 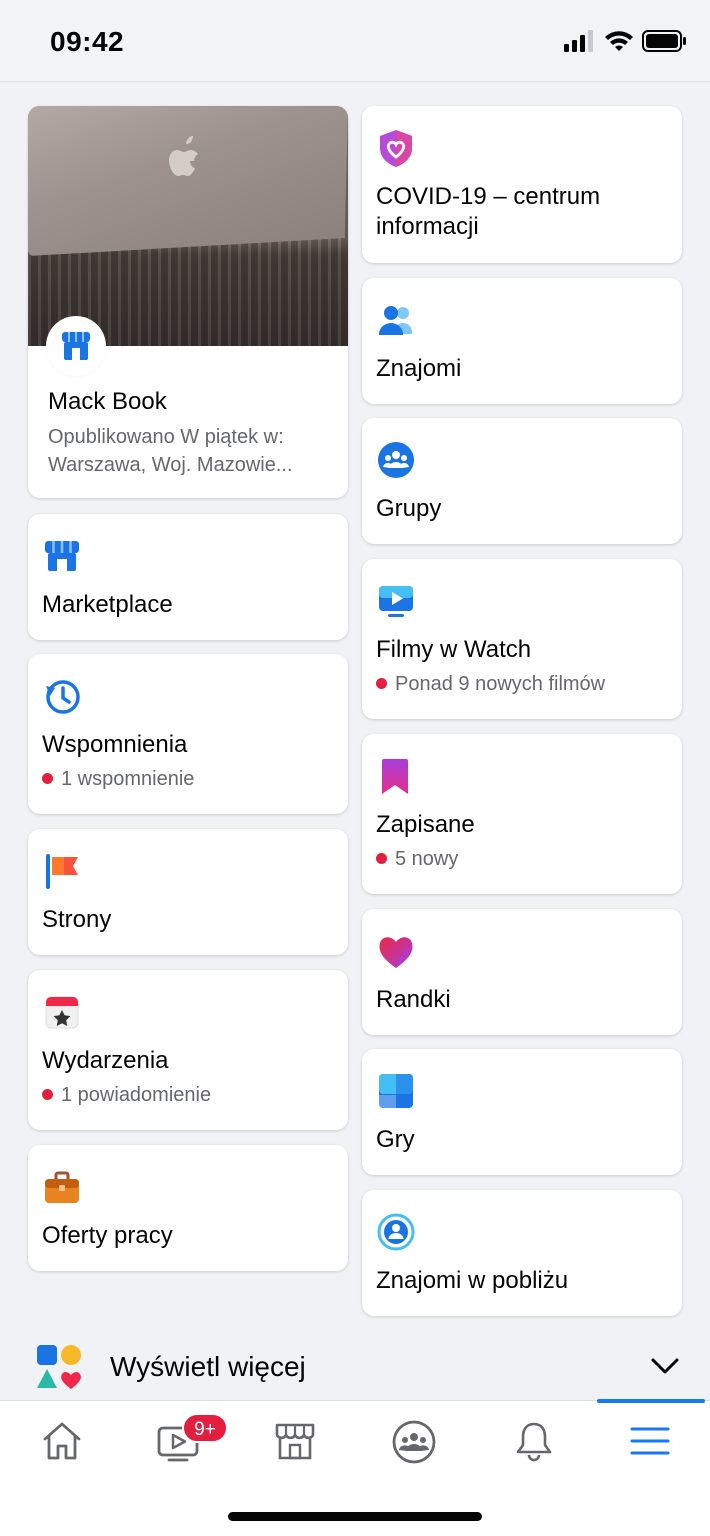 I want to click on wifi-icon, so click(x=619, y=41).